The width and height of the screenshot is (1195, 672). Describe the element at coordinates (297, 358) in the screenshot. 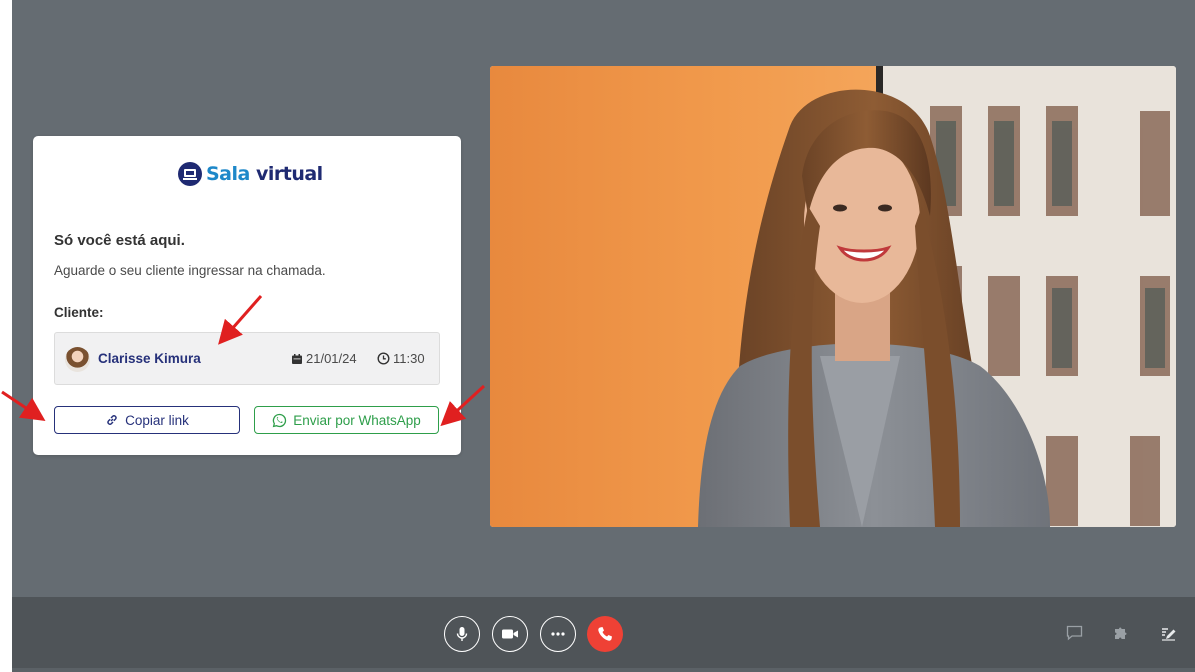

I see `calendar-icon` at that location.